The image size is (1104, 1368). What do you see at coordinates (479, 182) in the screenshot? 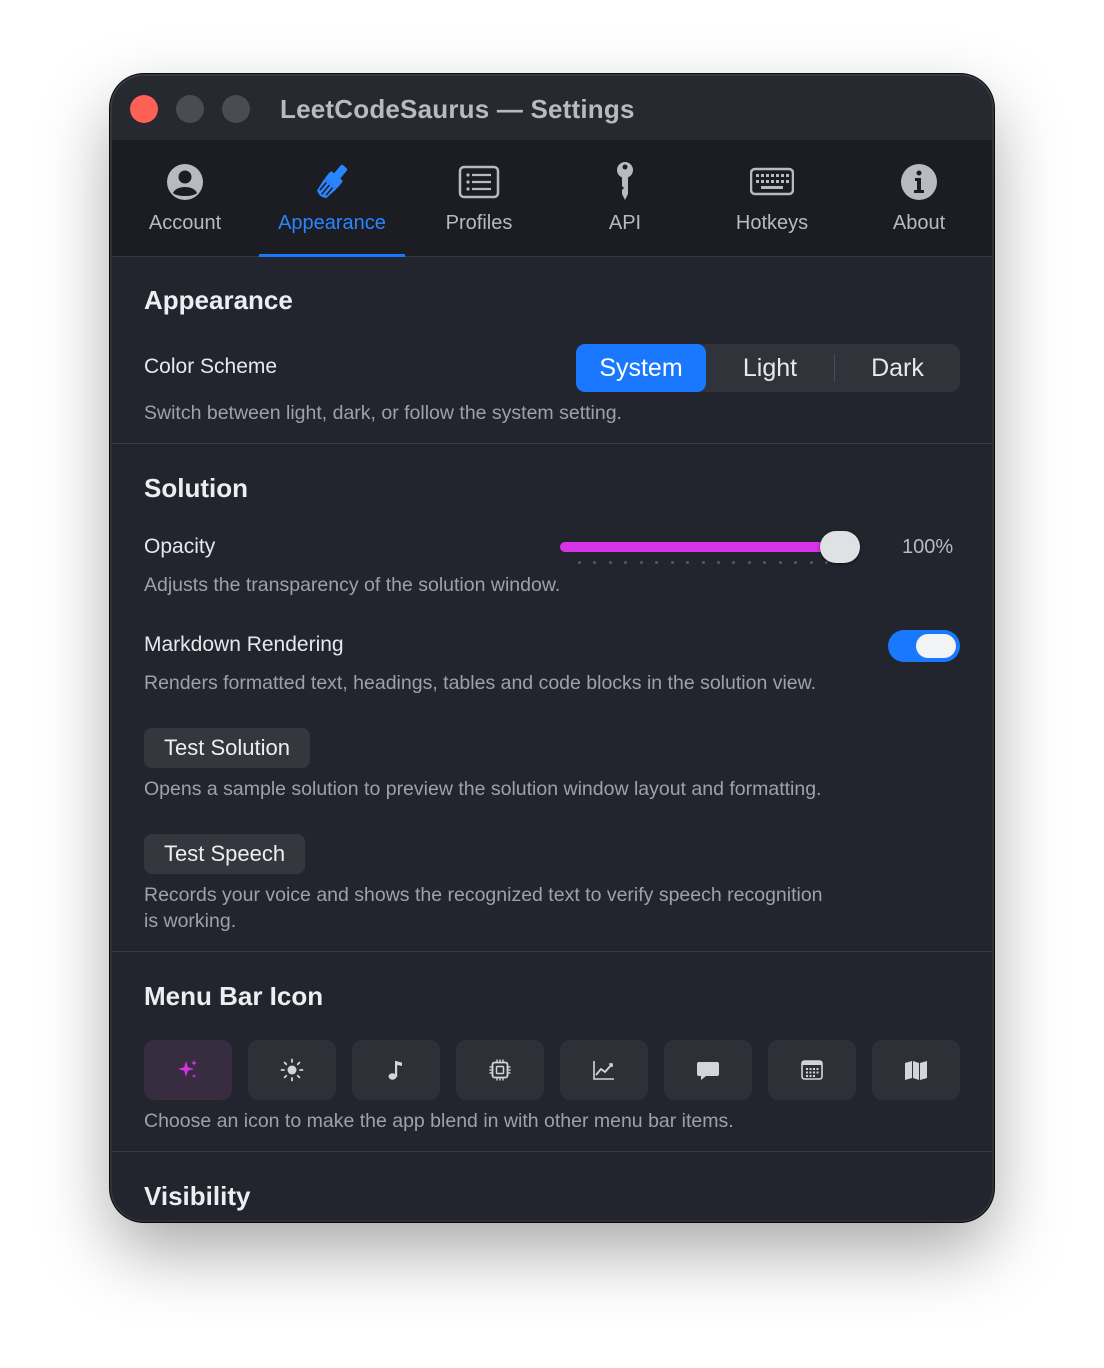
I see `list-icon` at bounding box center [479, 182].